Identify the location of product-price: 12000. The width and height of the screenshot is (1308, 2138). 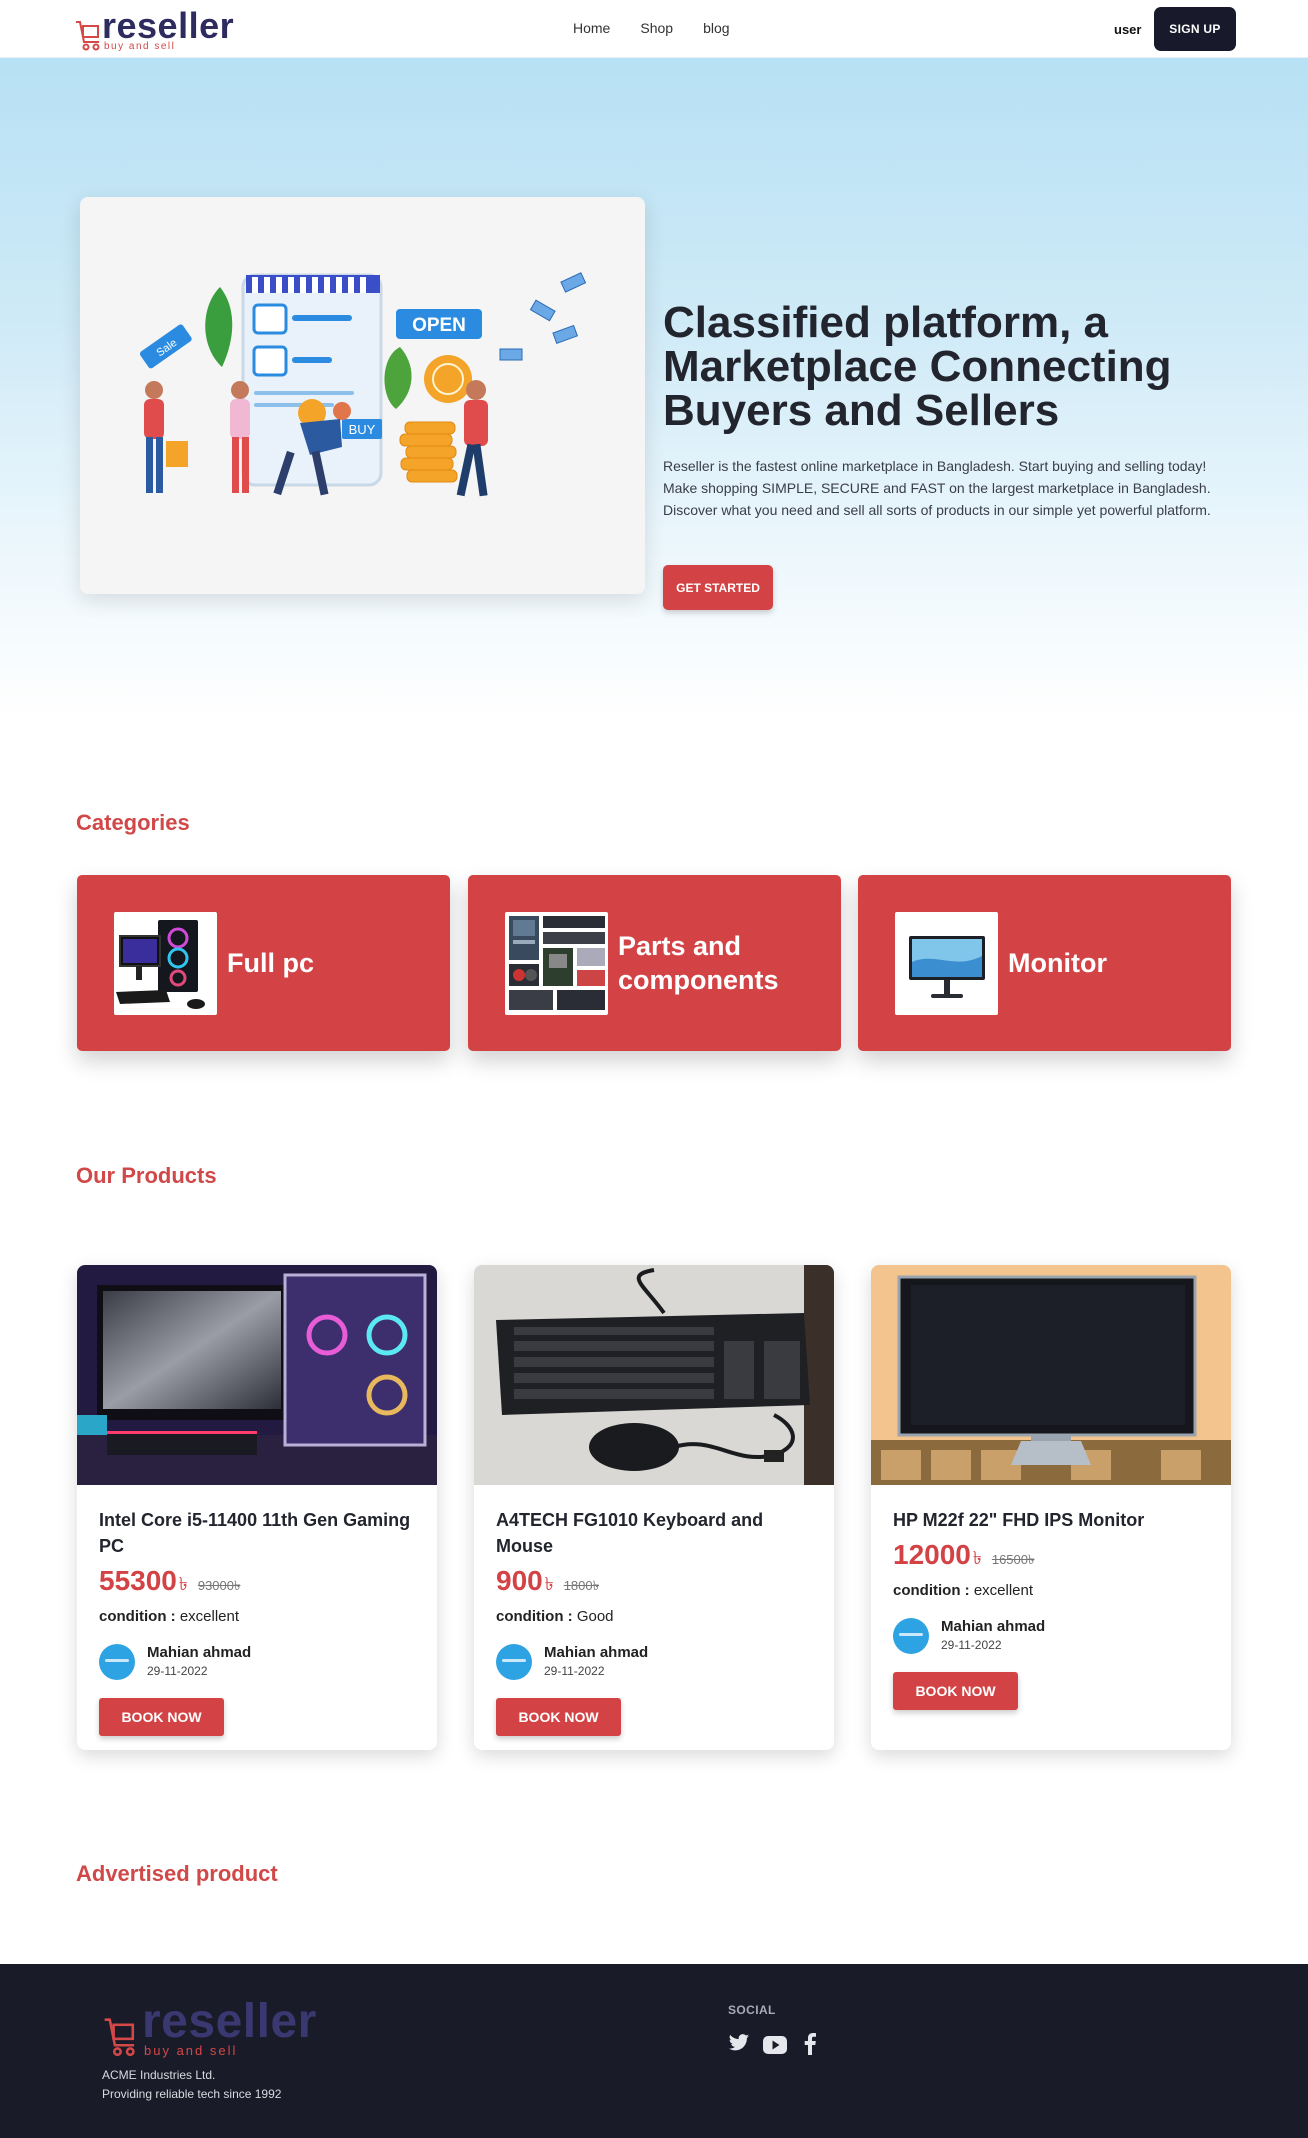
(932, 1554).